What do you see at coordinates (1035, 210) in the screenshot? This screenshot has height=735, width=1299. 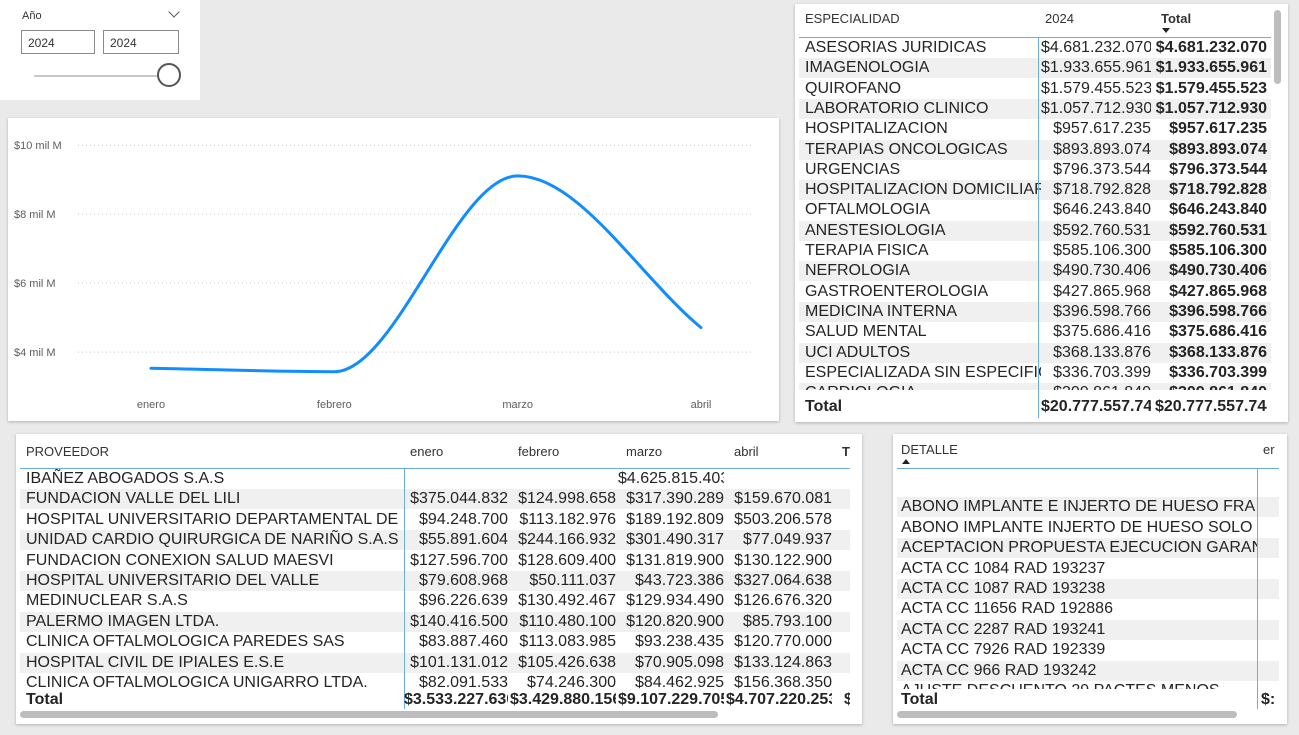 I see `table-row: OFTALMOLOGIA $646.243.840 $646.243.840` at bounding box center [1035, 210].